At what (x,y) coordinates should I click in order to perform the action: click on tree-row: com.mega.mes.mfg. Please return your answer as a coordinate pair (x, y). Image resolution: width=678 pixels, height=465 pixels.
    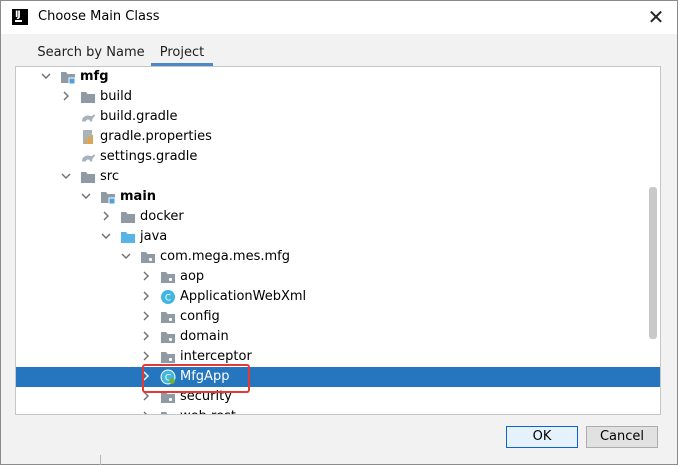
    Looking at the image, I should click on (338, 257).